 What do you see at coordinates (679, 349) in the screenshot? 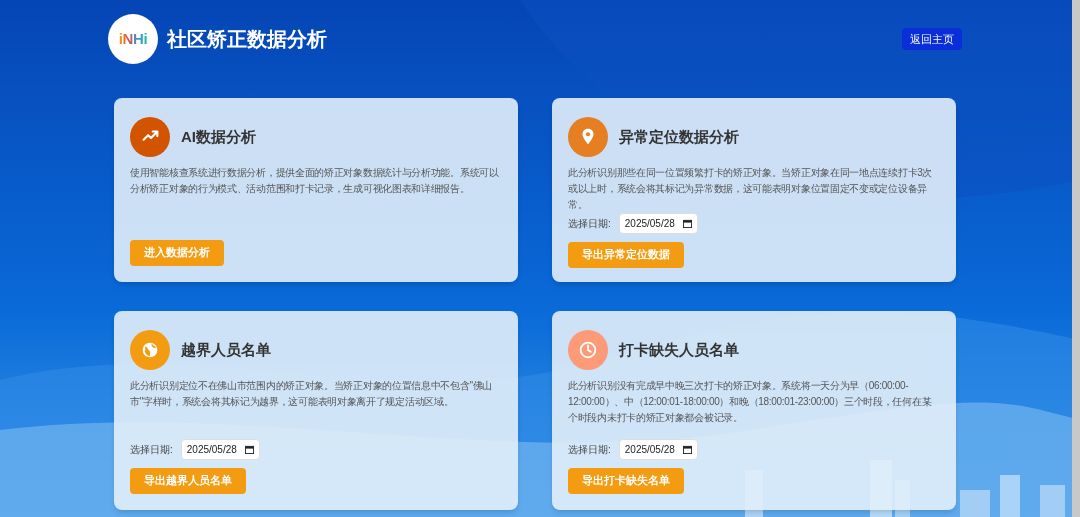
I see `card-title: 打卡缺失人员名单` at bounding box center [679, 349].